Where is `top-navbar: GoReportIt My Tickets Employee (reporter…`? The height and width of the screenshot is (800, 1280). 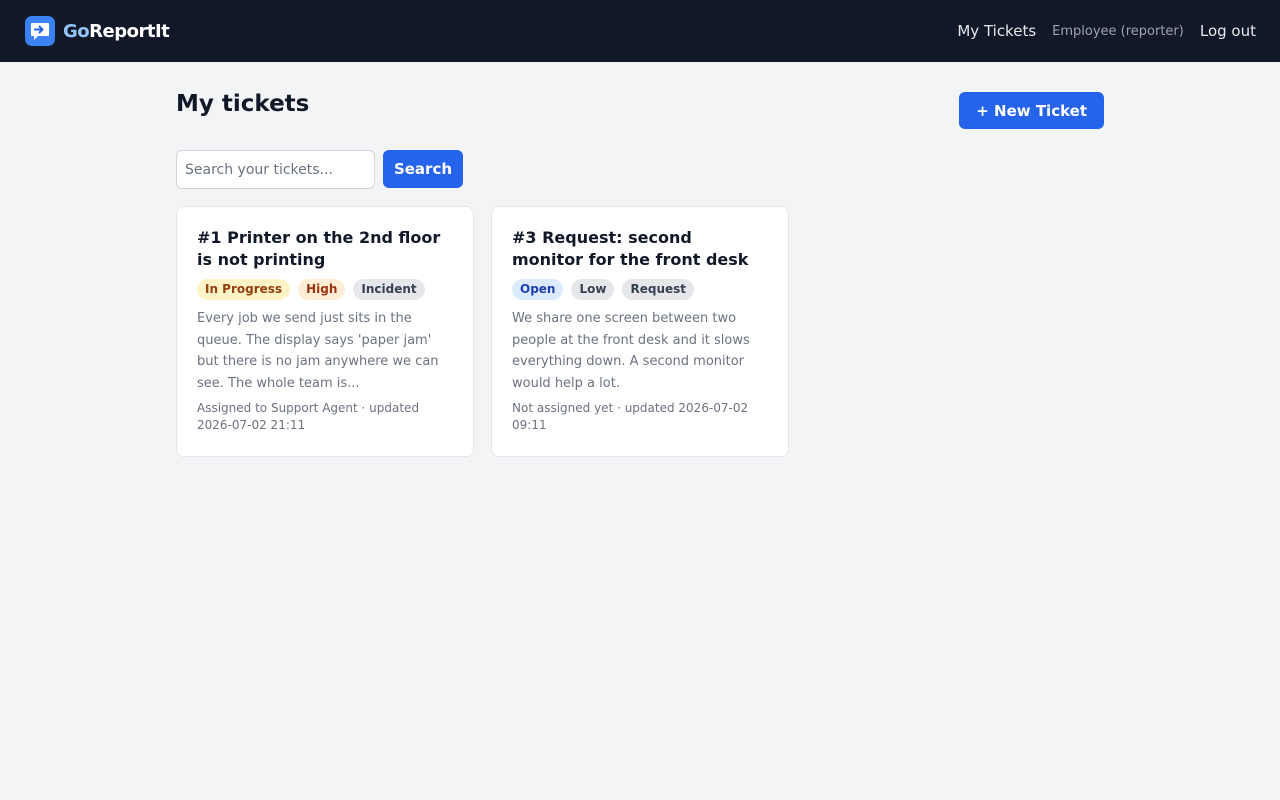 top-navbar: GoReportIt My Tickets Employee (reporter… is located at coordinates (640, 31).